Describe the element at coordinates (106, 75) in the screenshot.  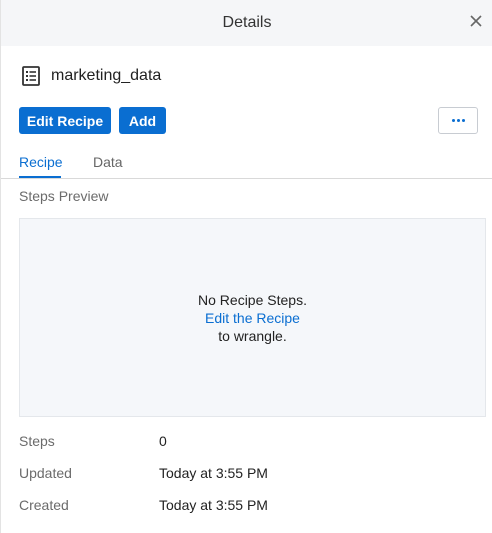
I see `recipe-name: marketing_data` at that location.